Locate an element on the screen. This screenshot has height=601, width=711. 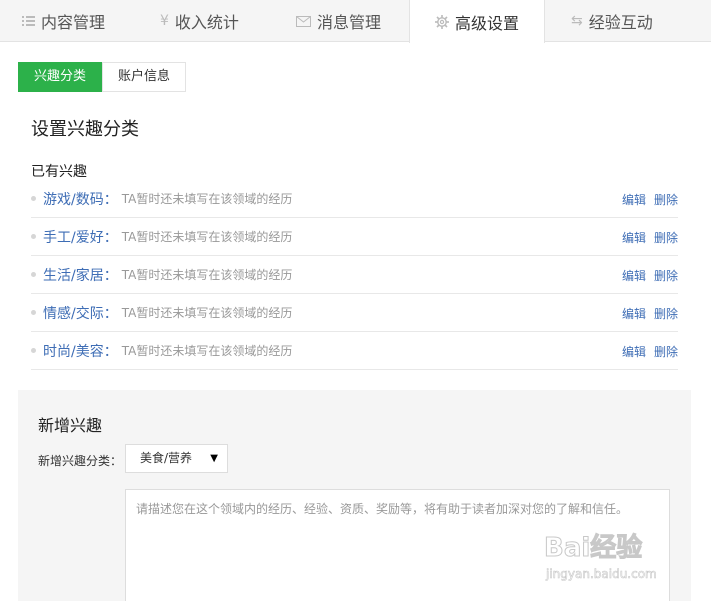
tab-label: 高级设置 is located at coordinates (486, 23).